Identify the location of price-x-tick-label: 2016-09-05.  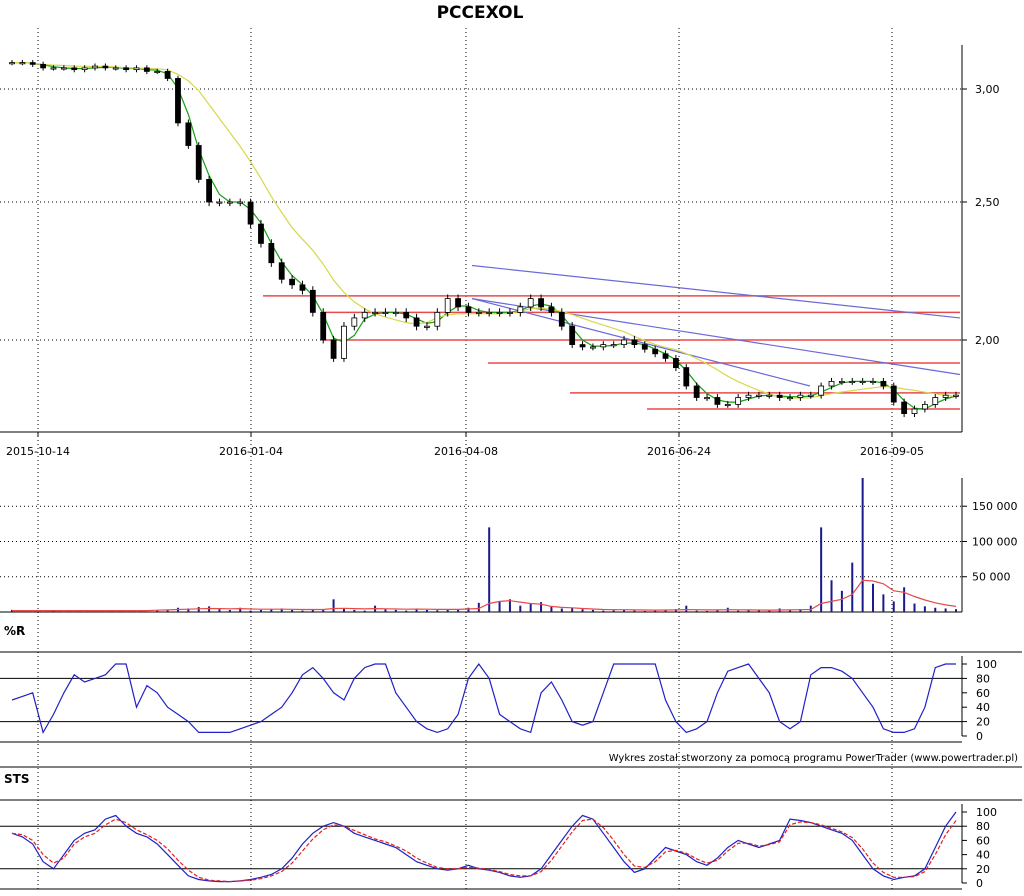
(892, 451).